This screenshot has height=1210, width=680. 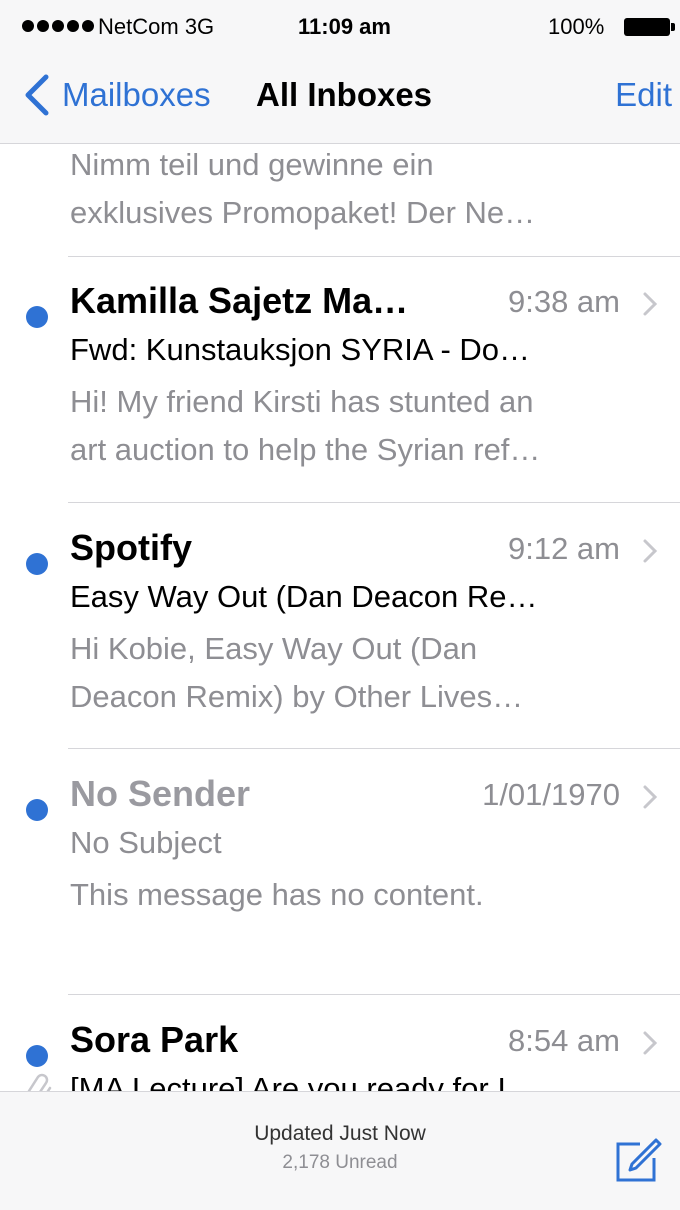 I want to click on status-bar: NetCom 3G 11:09 am 100%, so click(x=340, y=28).